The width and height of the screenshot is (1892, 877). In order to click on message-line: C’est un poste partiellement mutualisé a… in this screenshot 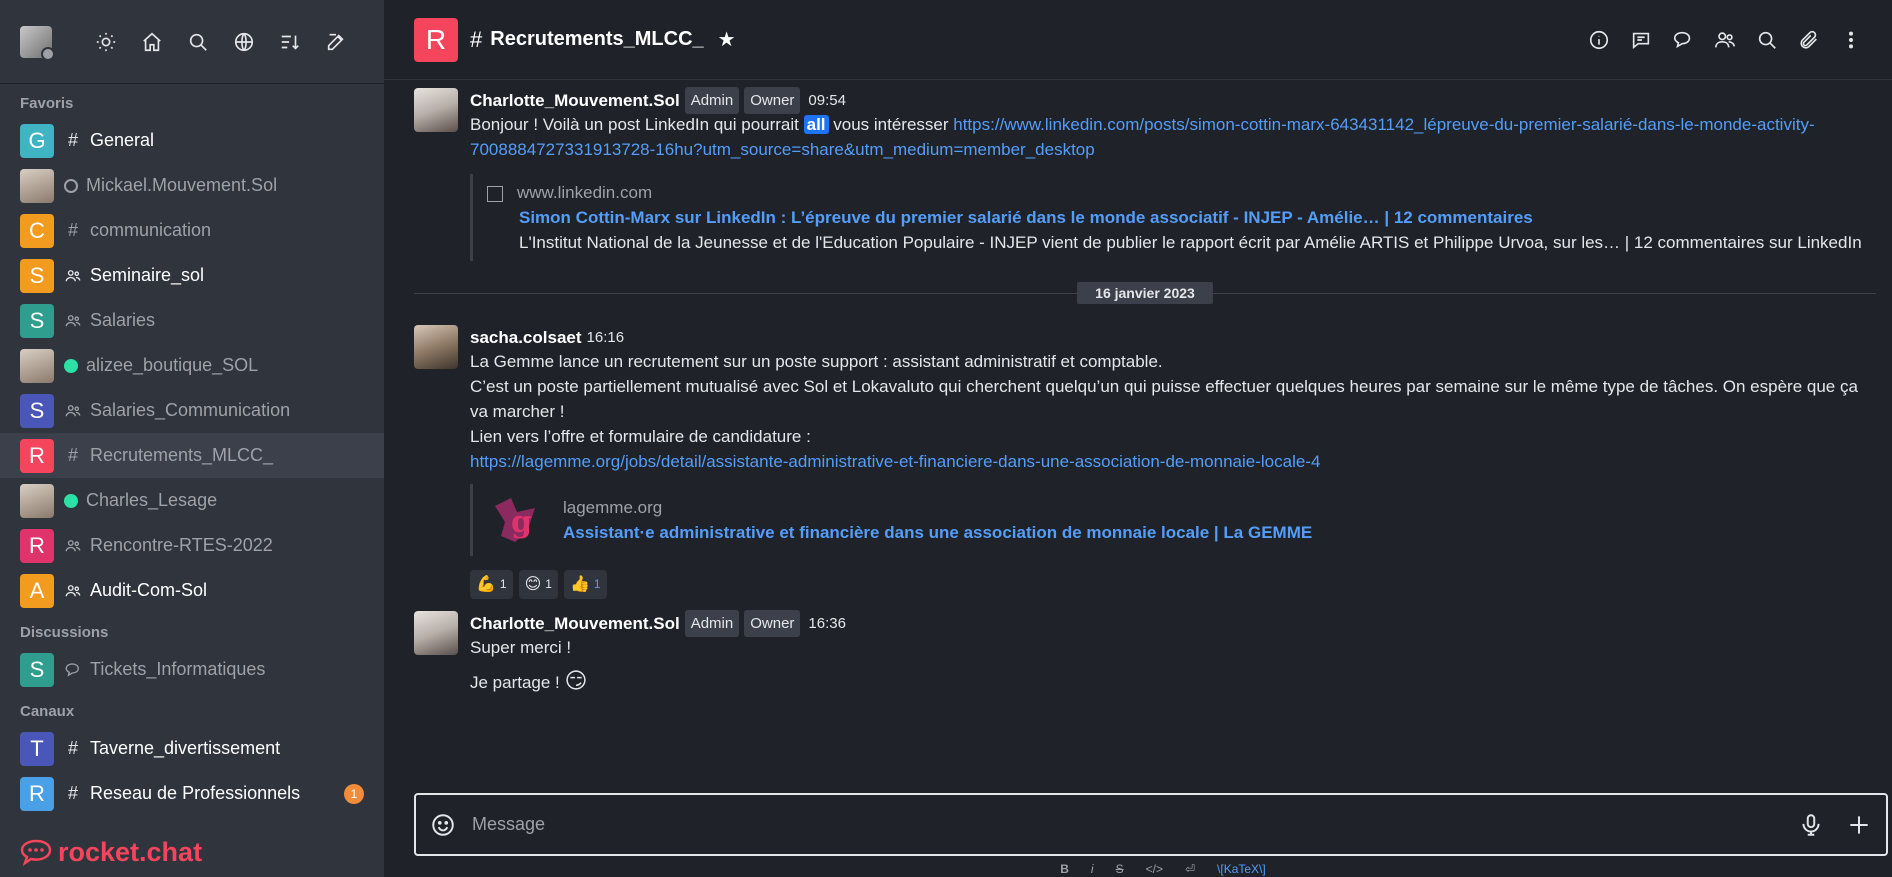, I will do `click(1164, 399)`.